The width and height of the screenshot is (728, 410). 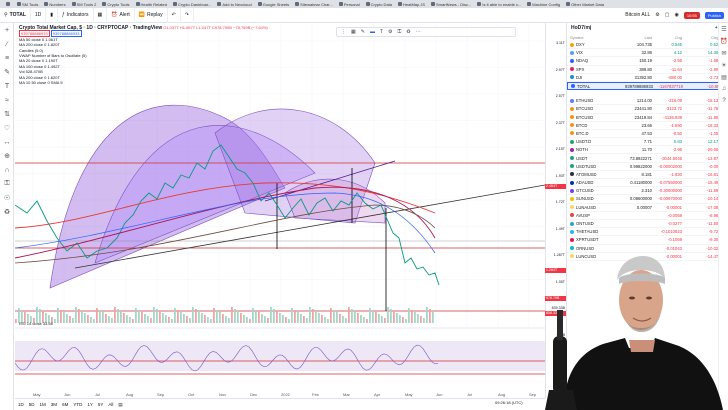 What do you see at coordinates (151, 4) in the screenshot?
I see `bookmark-item: Health Related` at bounding box center [151, 4].